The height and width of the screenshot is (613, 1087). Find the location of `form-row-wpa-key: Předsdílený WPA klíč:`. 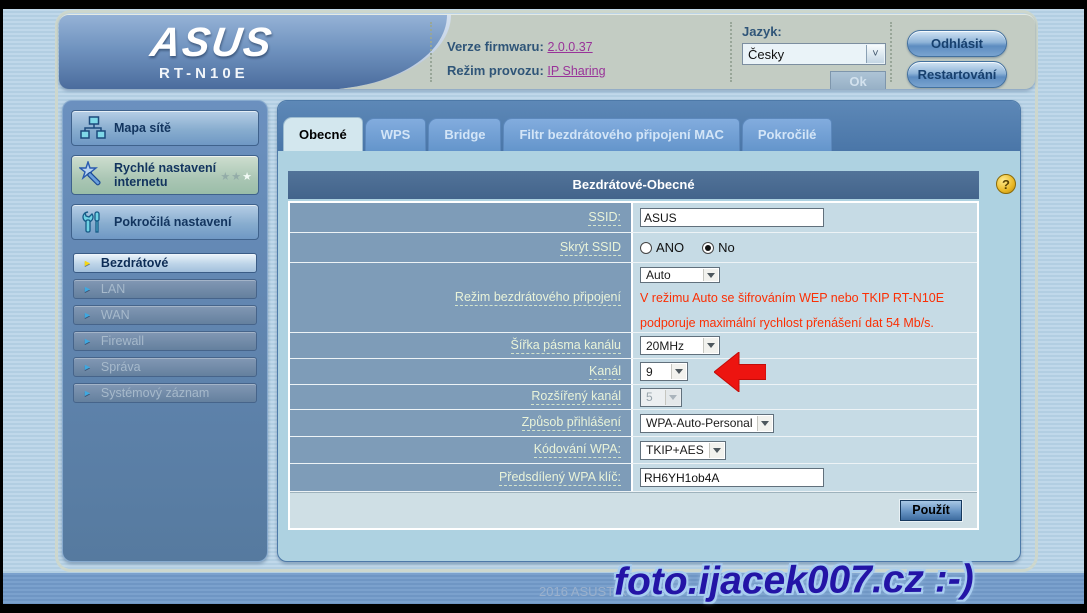

form-row-wpa-key: Předsdílený WPA klíč: is located at coordinates (633, 478).